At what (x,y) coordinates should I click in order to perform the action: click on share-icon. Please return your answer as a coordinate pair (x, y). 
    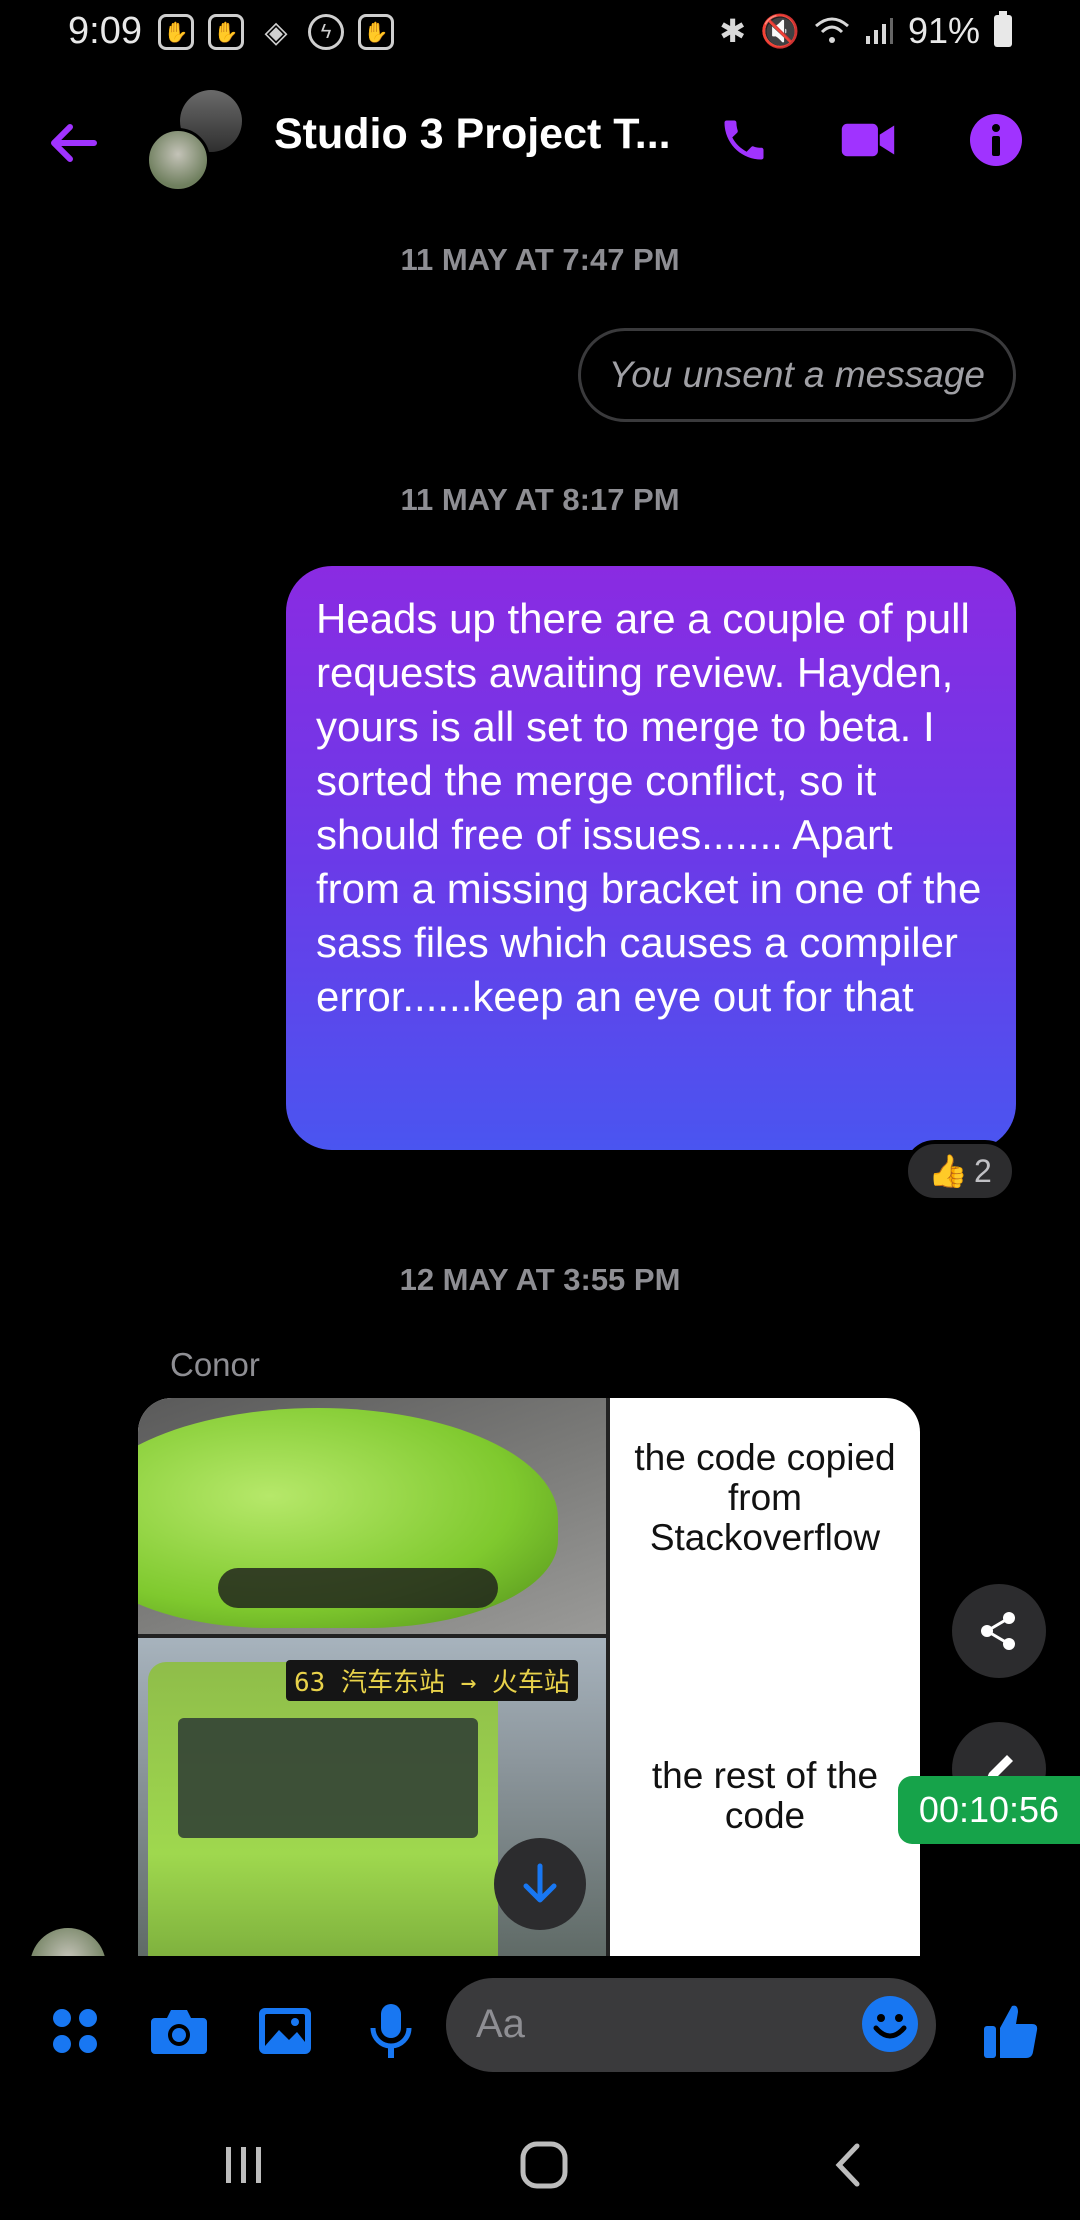
    Looking at the image, I should click on (998, 1631).